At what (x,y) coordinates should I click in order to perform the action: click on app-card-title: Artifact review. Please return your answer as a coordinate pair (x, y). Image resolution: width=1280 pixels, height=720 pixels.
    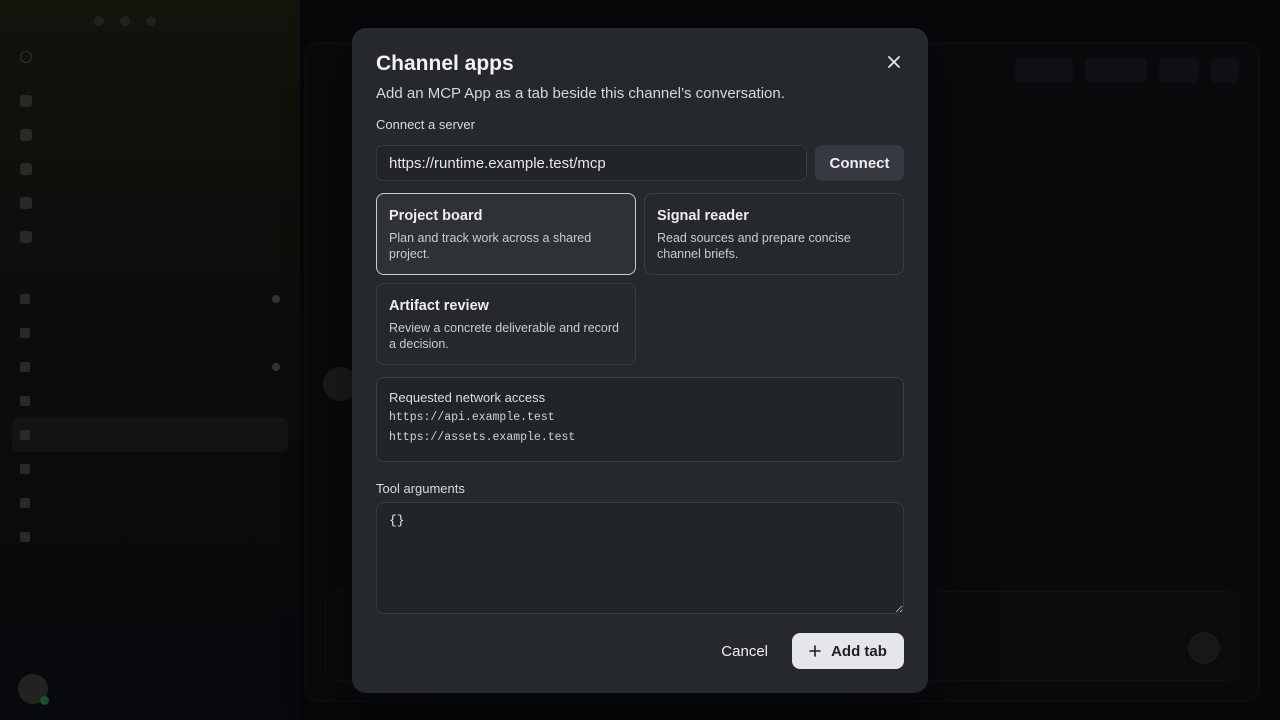
    Looking at the image, I should click on (439, 306).